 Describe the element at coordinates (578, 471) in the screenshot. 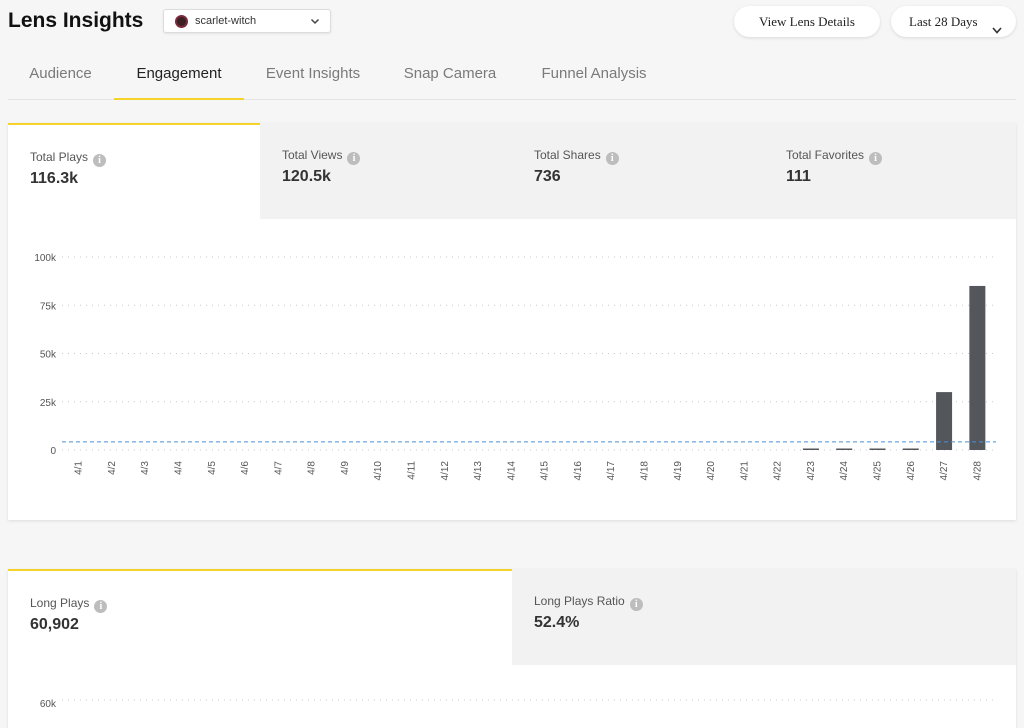

I see `x-tick-label: 4/16` at that location.